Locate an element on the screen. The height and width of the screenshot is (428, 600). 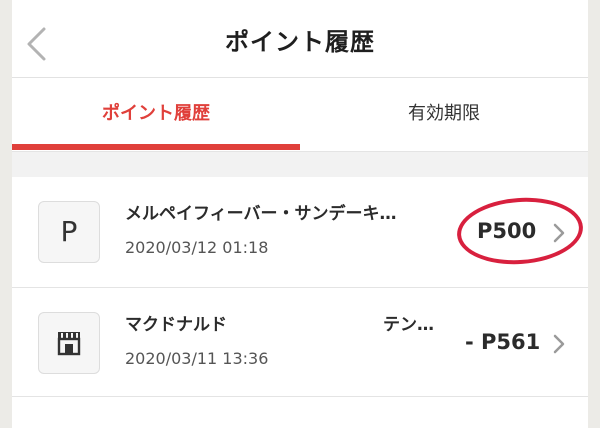
tab-point-history: ポイント履歴 is located at coordinates (156, 115).